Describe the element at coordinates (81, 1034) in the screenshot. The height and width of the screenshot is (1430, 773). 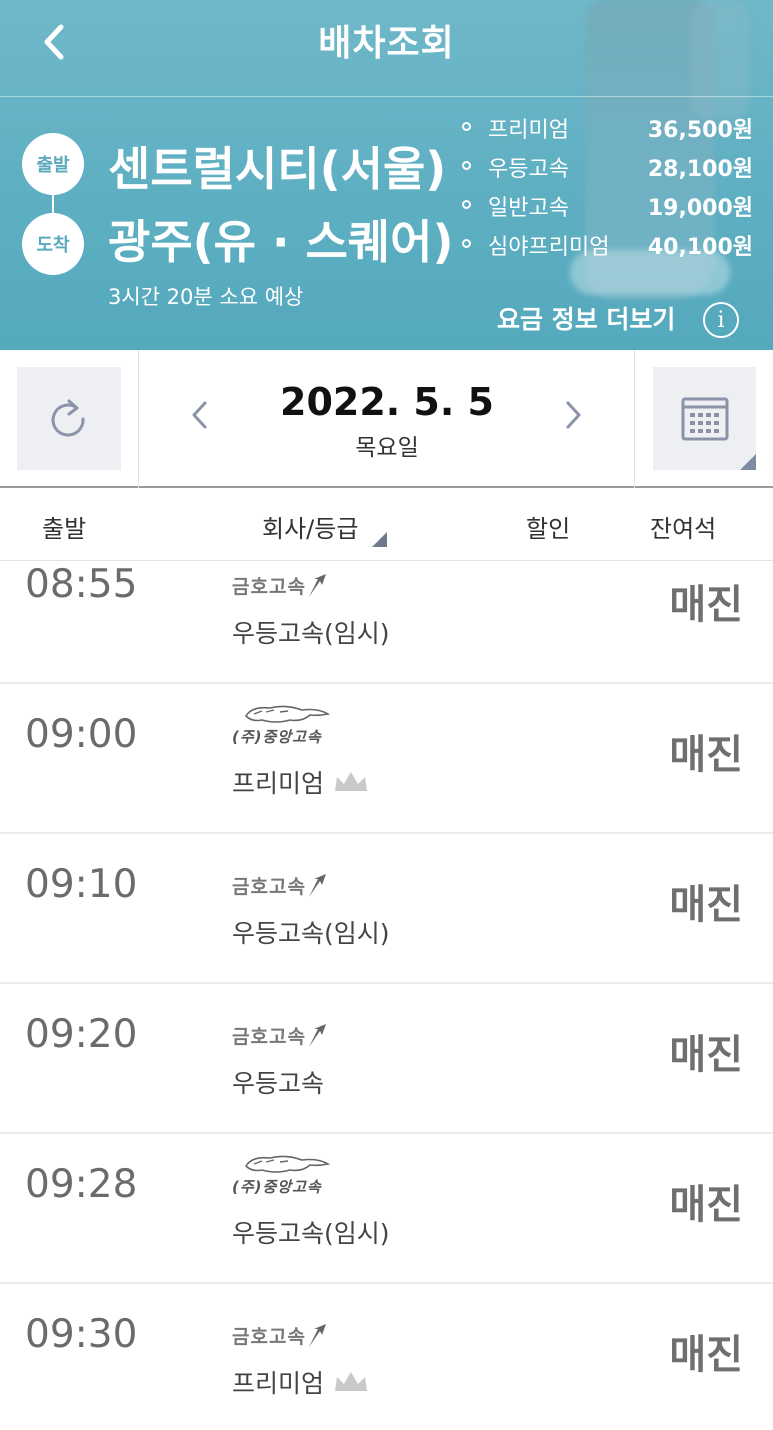
I see `departure-time: 09:20` at that location.